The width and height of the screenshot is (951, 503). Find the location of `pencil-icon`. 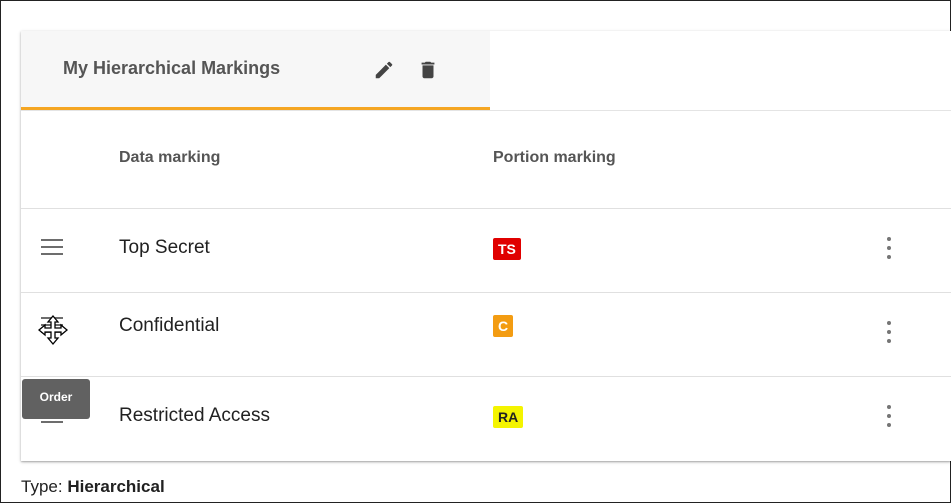

pencil-icon is located at coordinates (384, 70).